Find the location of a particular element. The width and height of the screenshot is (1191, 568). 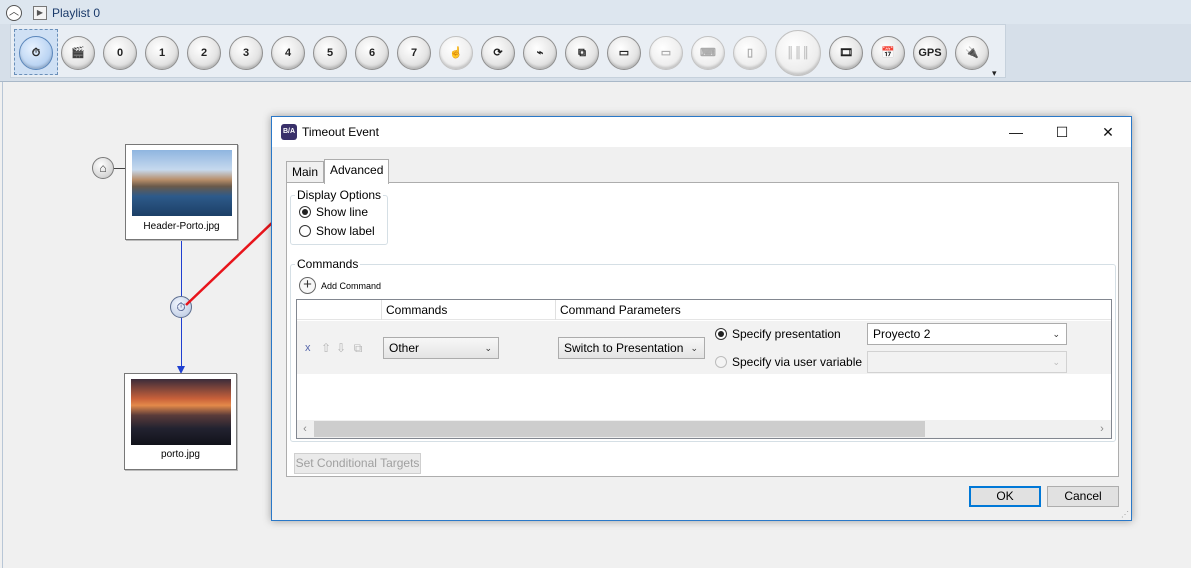

keyboard-icon: ⌨ is located at coordinates (708, 53).